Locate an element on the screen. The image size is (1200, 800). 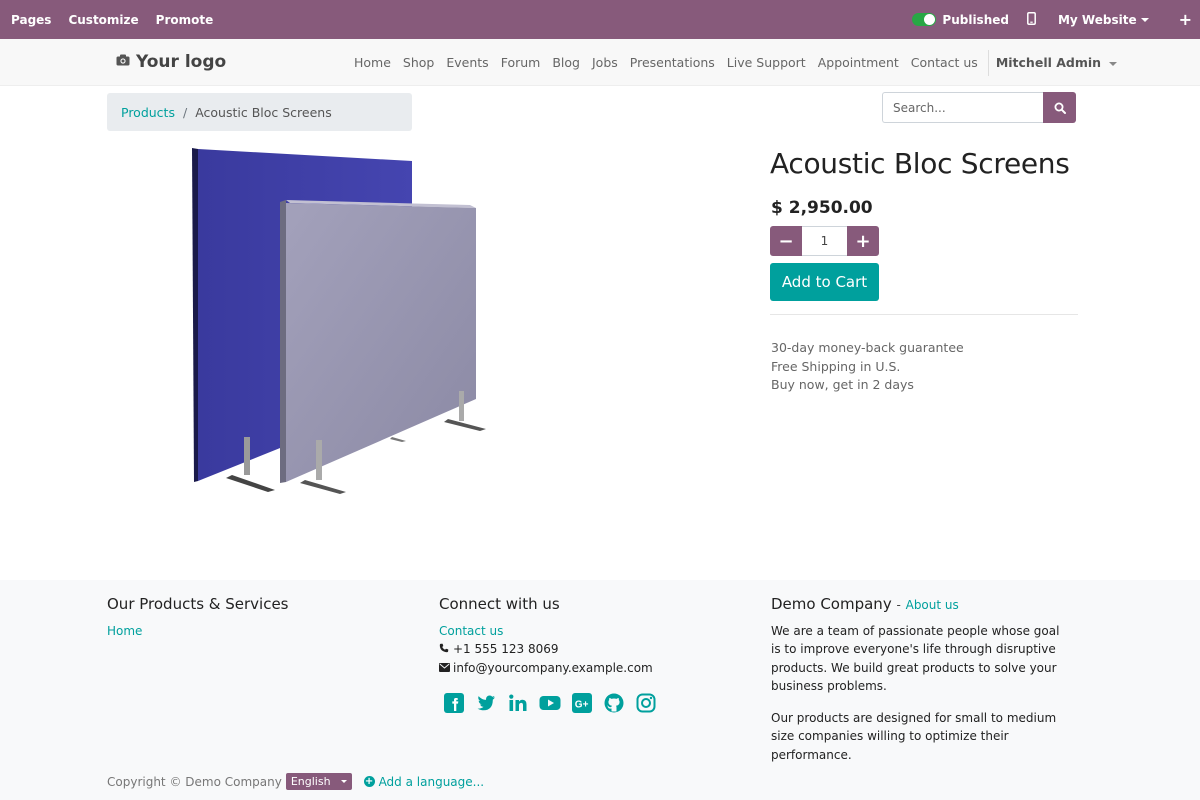
footer-phone-text: +1 555 123 8069 is located at coordinates (506, 649).